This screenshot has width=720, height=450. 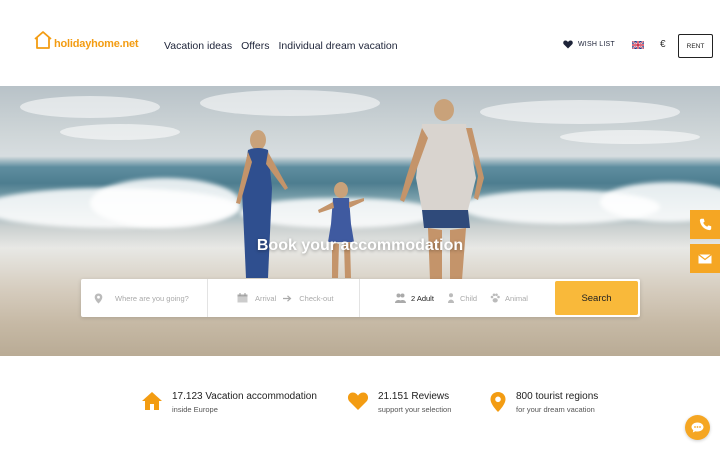 What do you see at coordinates (96, 44) in the screenshot?
I see `logo-text: holidayhome.net` at bounding box center [96, 44].